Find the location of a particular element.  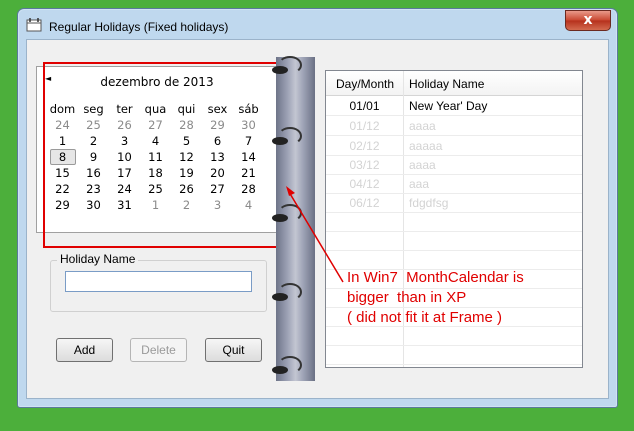

annotation-line-1: In Win7 MonthCalendar is is located at coordinates (435, 277).